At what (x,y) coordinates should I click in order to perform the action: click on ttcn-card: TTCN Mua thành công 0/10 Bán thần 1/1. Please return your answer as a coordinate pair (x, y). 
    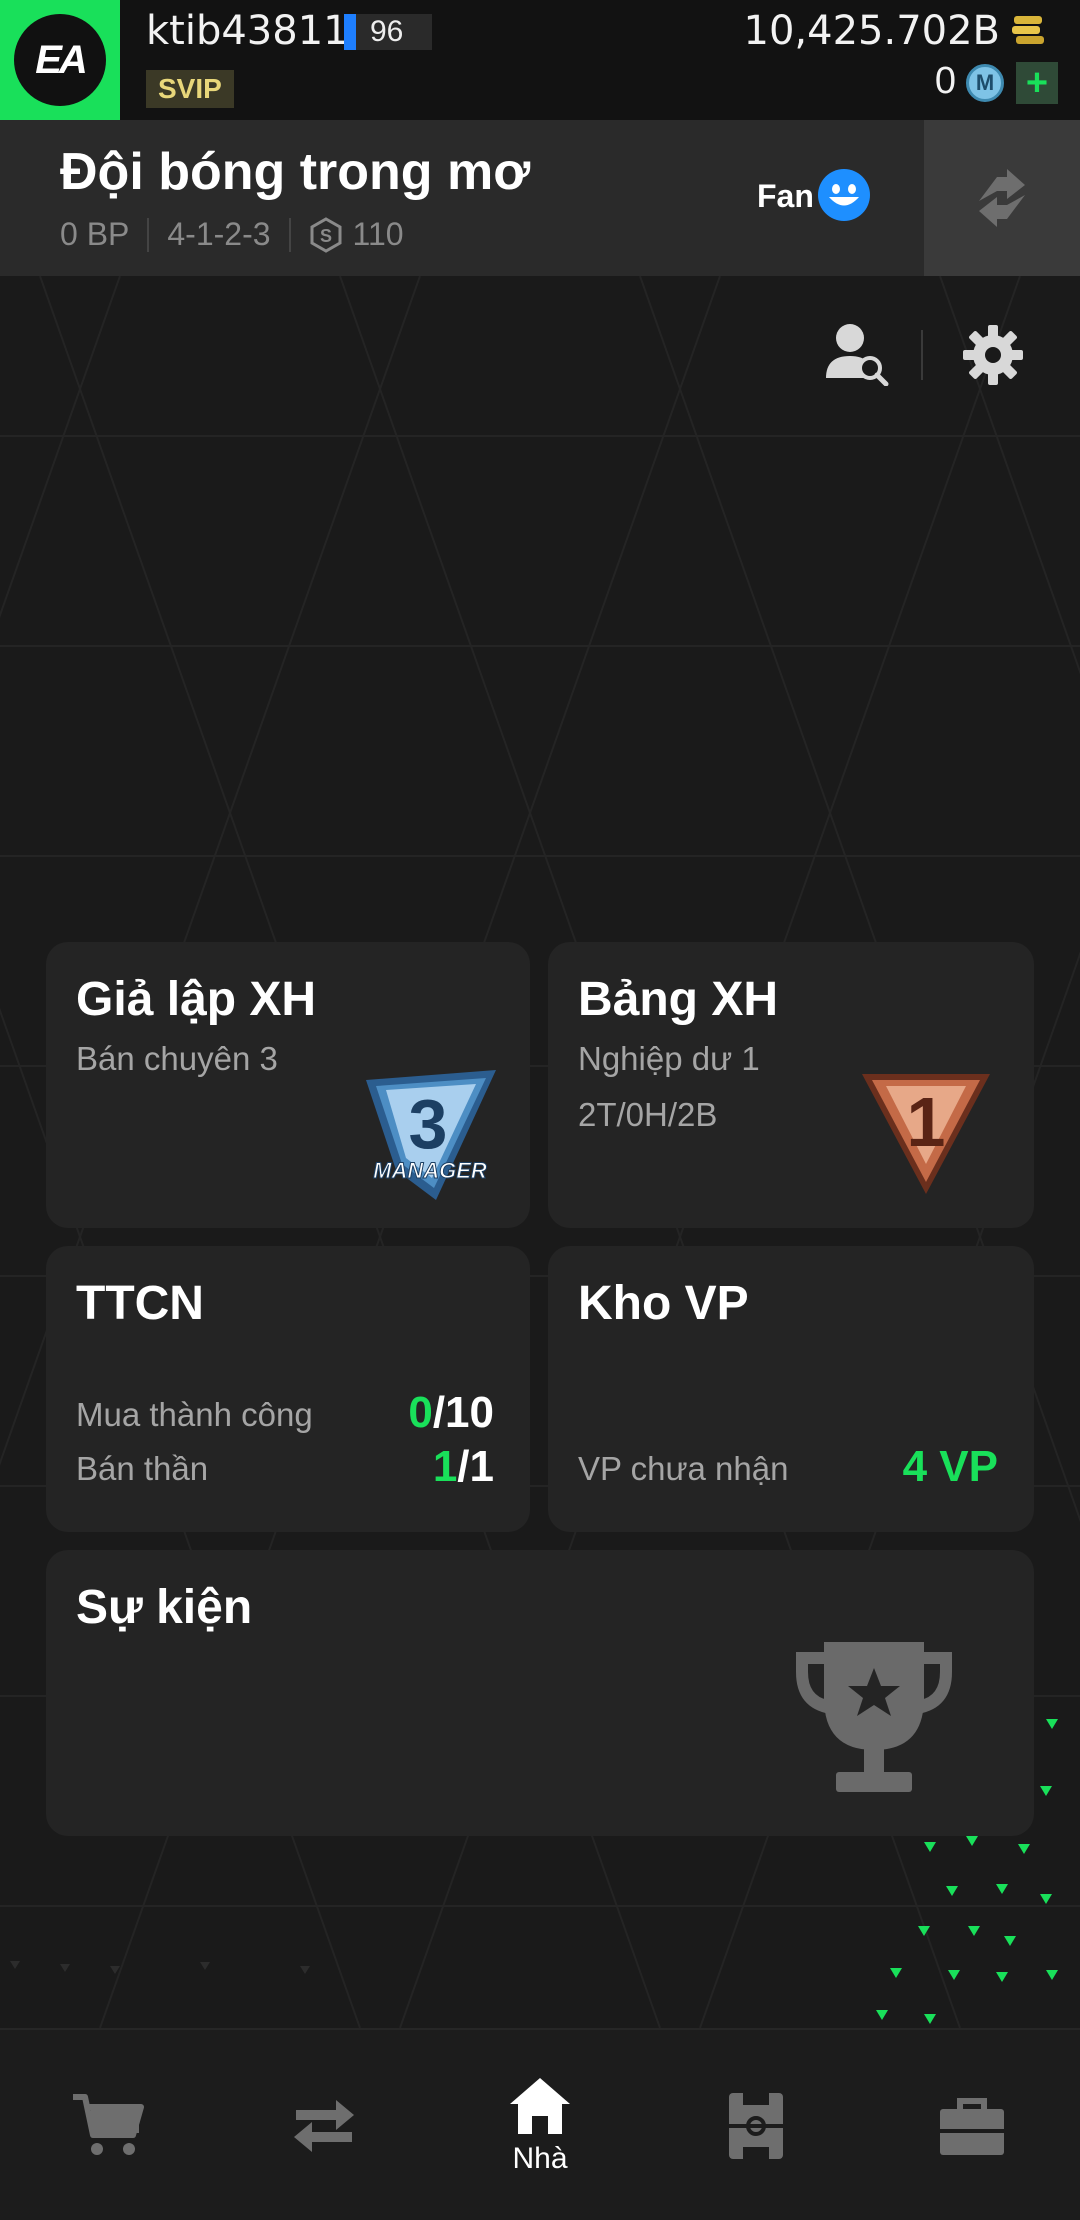
    Looking at the image, I should click on (288, 1389).